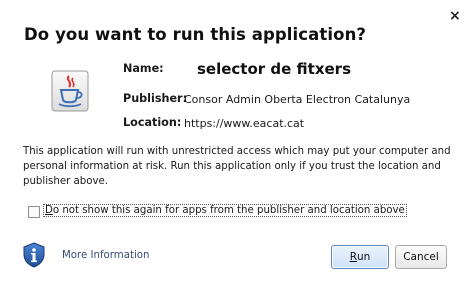 The width and height of the screenshot is (467, 284). Describe the element at coordinates (195, 34) in the screenshot. I see `dialog-title: Do you want to run this application?` at that location.